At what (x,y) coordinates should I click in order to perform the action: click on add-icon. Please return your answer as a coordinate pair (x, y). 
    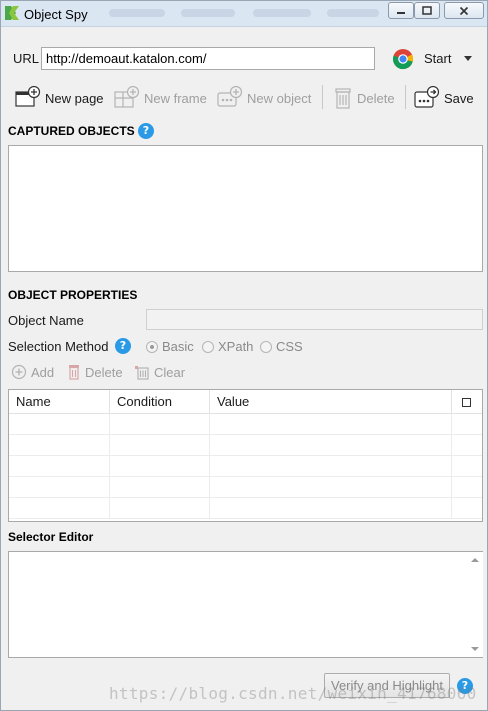
    Looking at the image, I should click on (19, 372).